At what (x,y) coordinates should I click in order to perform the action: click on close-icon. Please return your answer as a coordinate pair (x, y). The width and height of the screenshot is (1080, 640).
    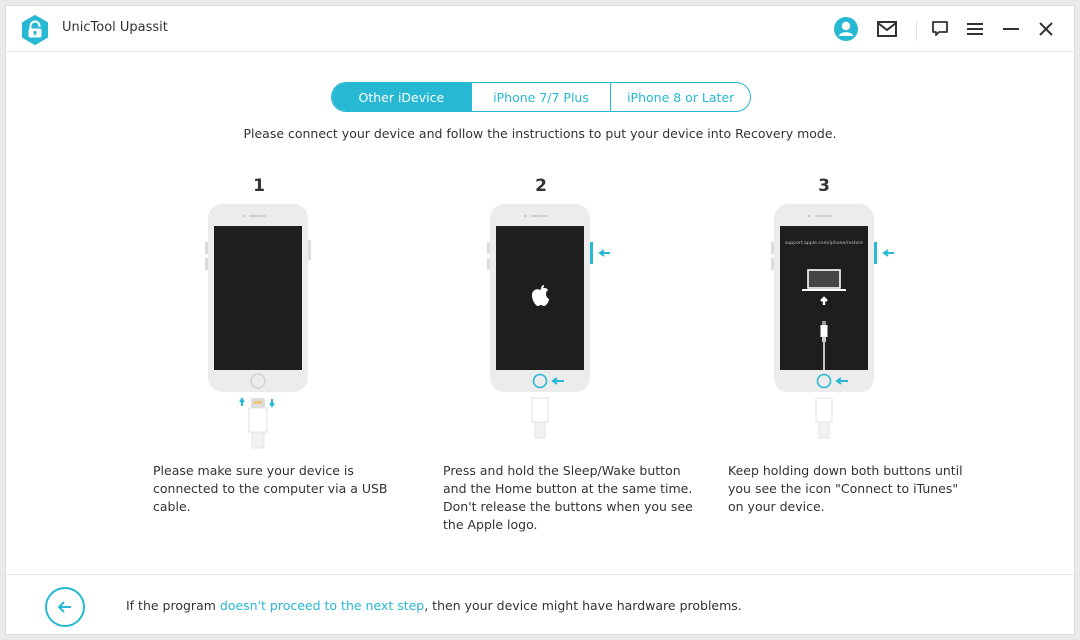
    Looking at the image, I should click on (1046, 29).